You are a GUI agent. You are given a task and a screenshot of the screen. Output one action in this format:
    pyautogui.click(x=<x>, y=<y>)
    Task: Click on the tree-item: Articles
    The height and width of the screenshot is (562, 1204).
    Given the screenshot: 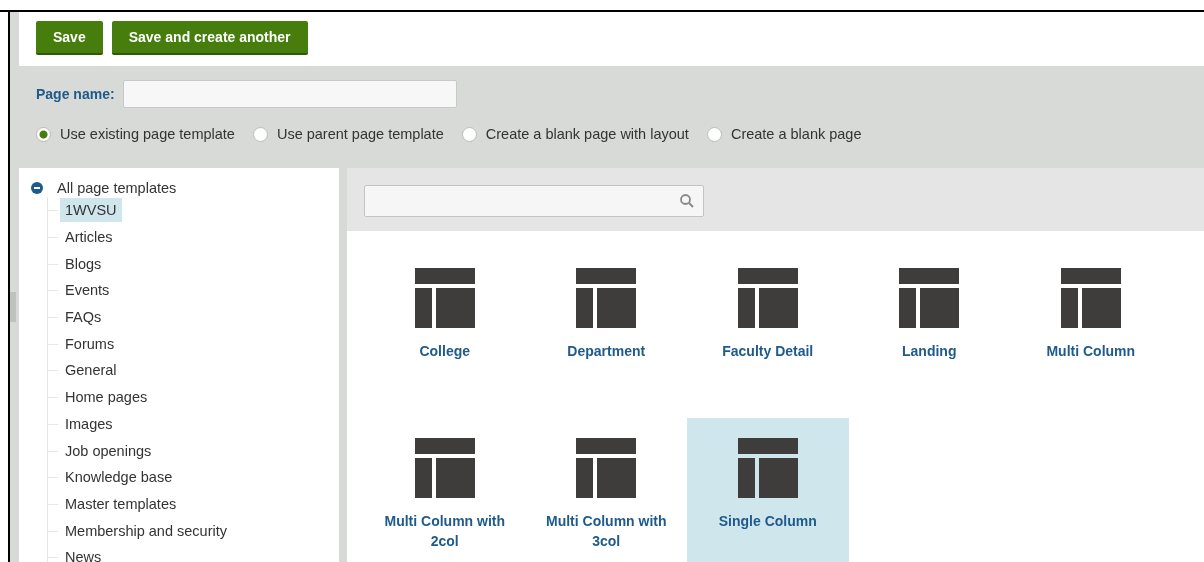 What is the action you would take?
    pyautogui.click(x=89, y=237)
    